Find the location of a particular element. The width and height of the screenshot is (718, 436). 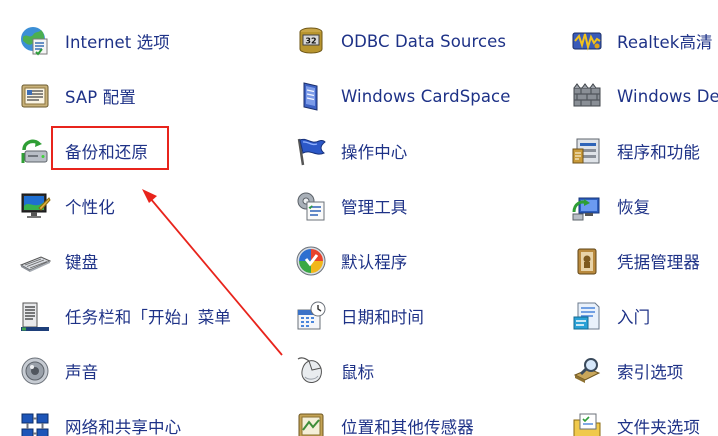

item-credential-manager: 凭据管理器 is located at coordinates (635, 261).